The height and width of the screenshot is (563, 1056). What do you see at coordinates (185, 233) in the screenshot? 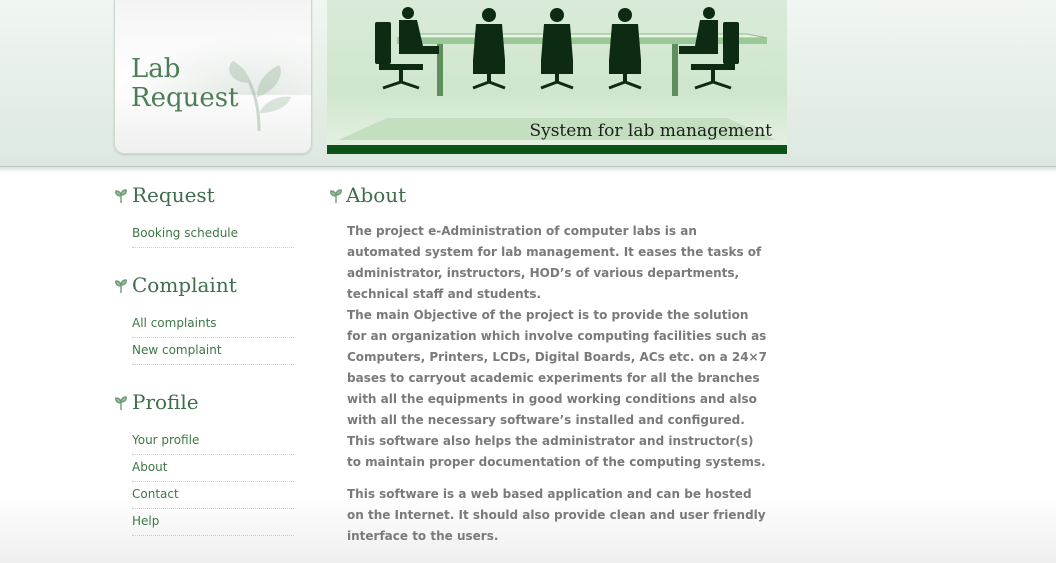
I see `sidebar-link-booking-schedule: Booking schedule` at bounding box center [185, 233].